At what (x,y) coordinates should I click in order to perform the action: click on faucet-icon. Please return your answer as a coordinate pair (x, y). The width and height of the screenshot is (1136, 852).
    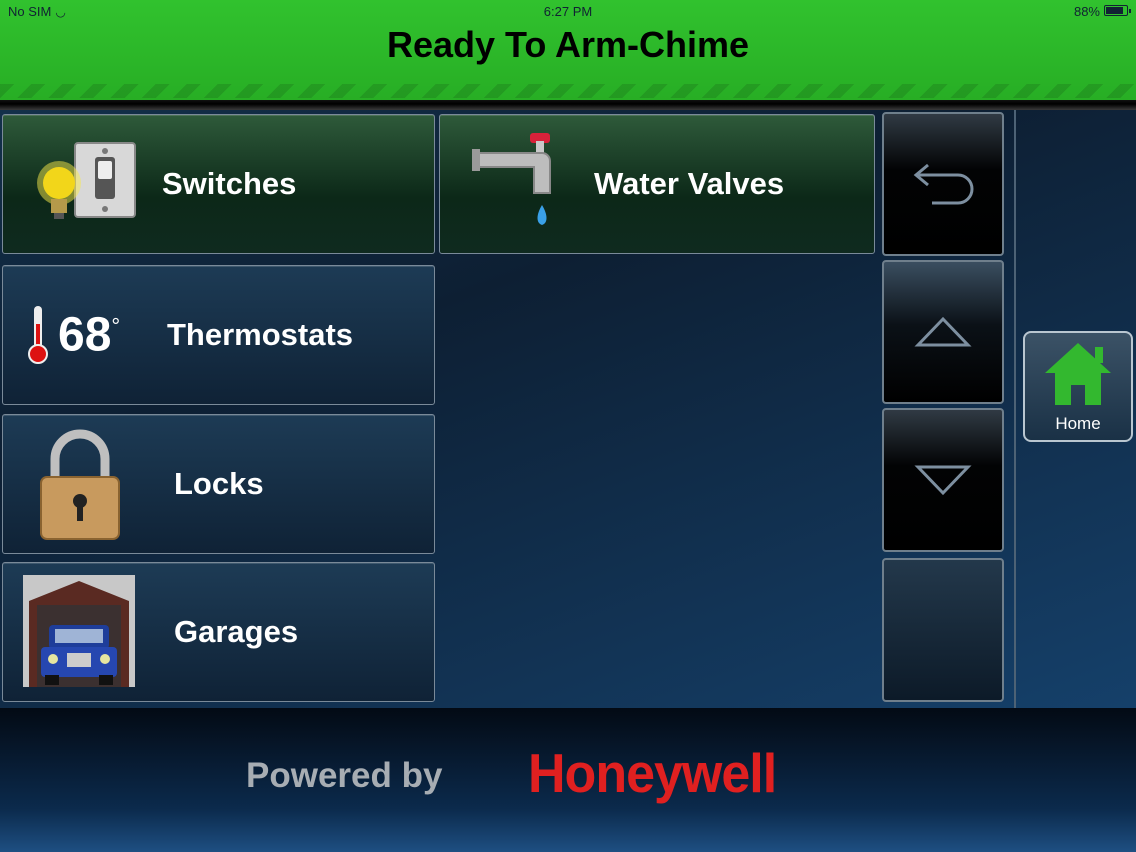
    Looking at the image, I should click on (511, 179).